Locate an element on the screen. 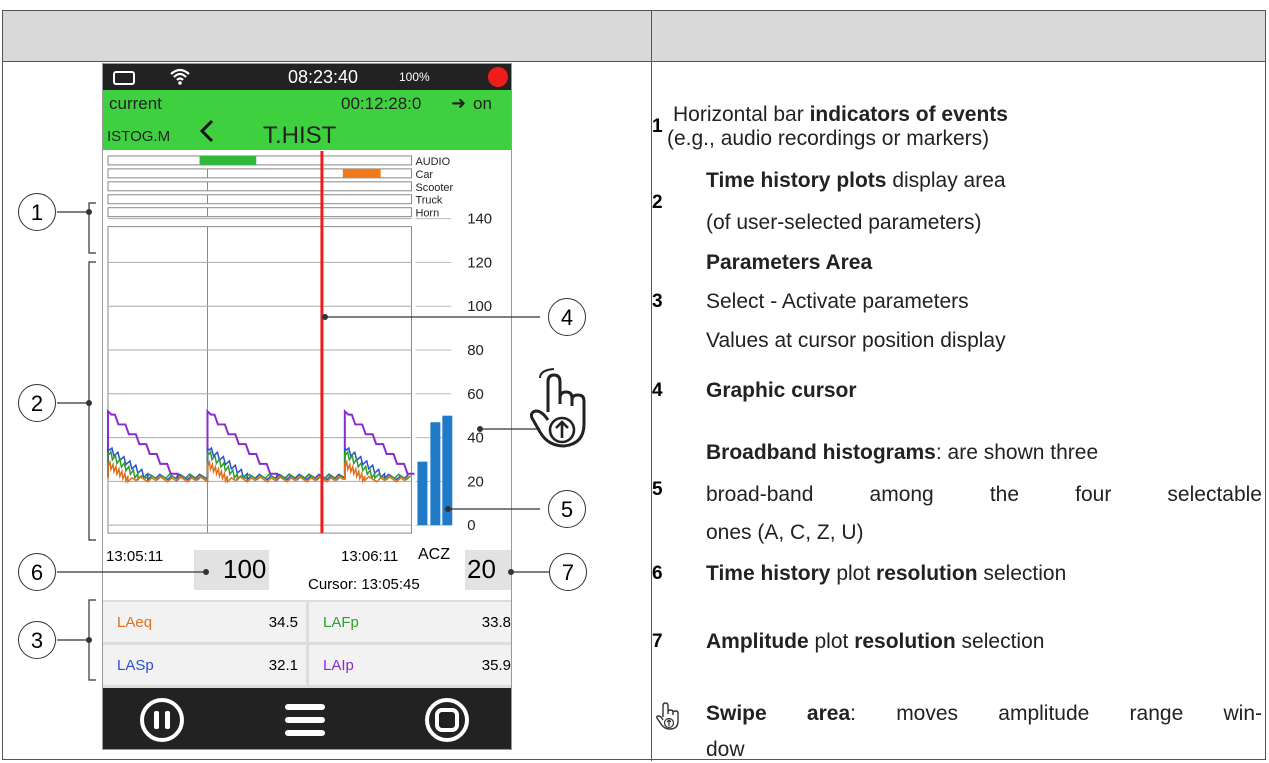 Image resolution: width=1269 pixels, height=763 pixels. item-6-bold-2: resolution is located at coordinates (927, 573).